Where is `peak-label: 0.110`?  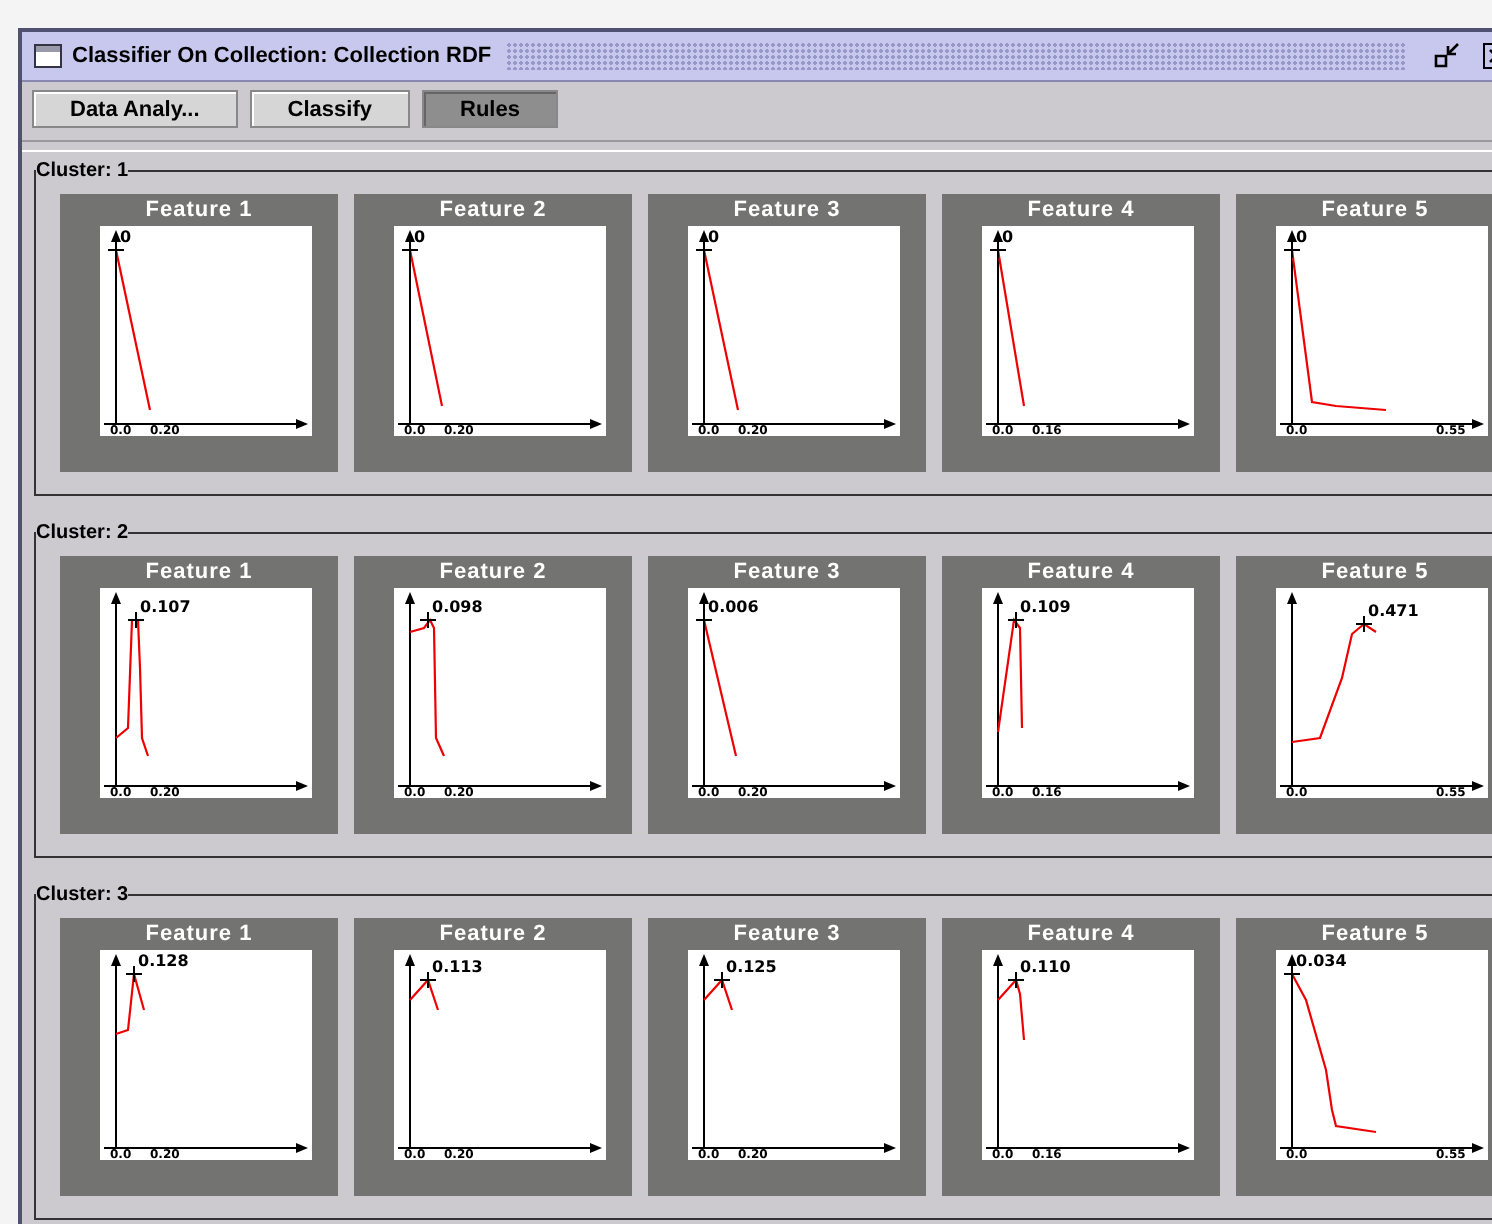
peak-label: 0.110 is located at coordinates (1044, 967).